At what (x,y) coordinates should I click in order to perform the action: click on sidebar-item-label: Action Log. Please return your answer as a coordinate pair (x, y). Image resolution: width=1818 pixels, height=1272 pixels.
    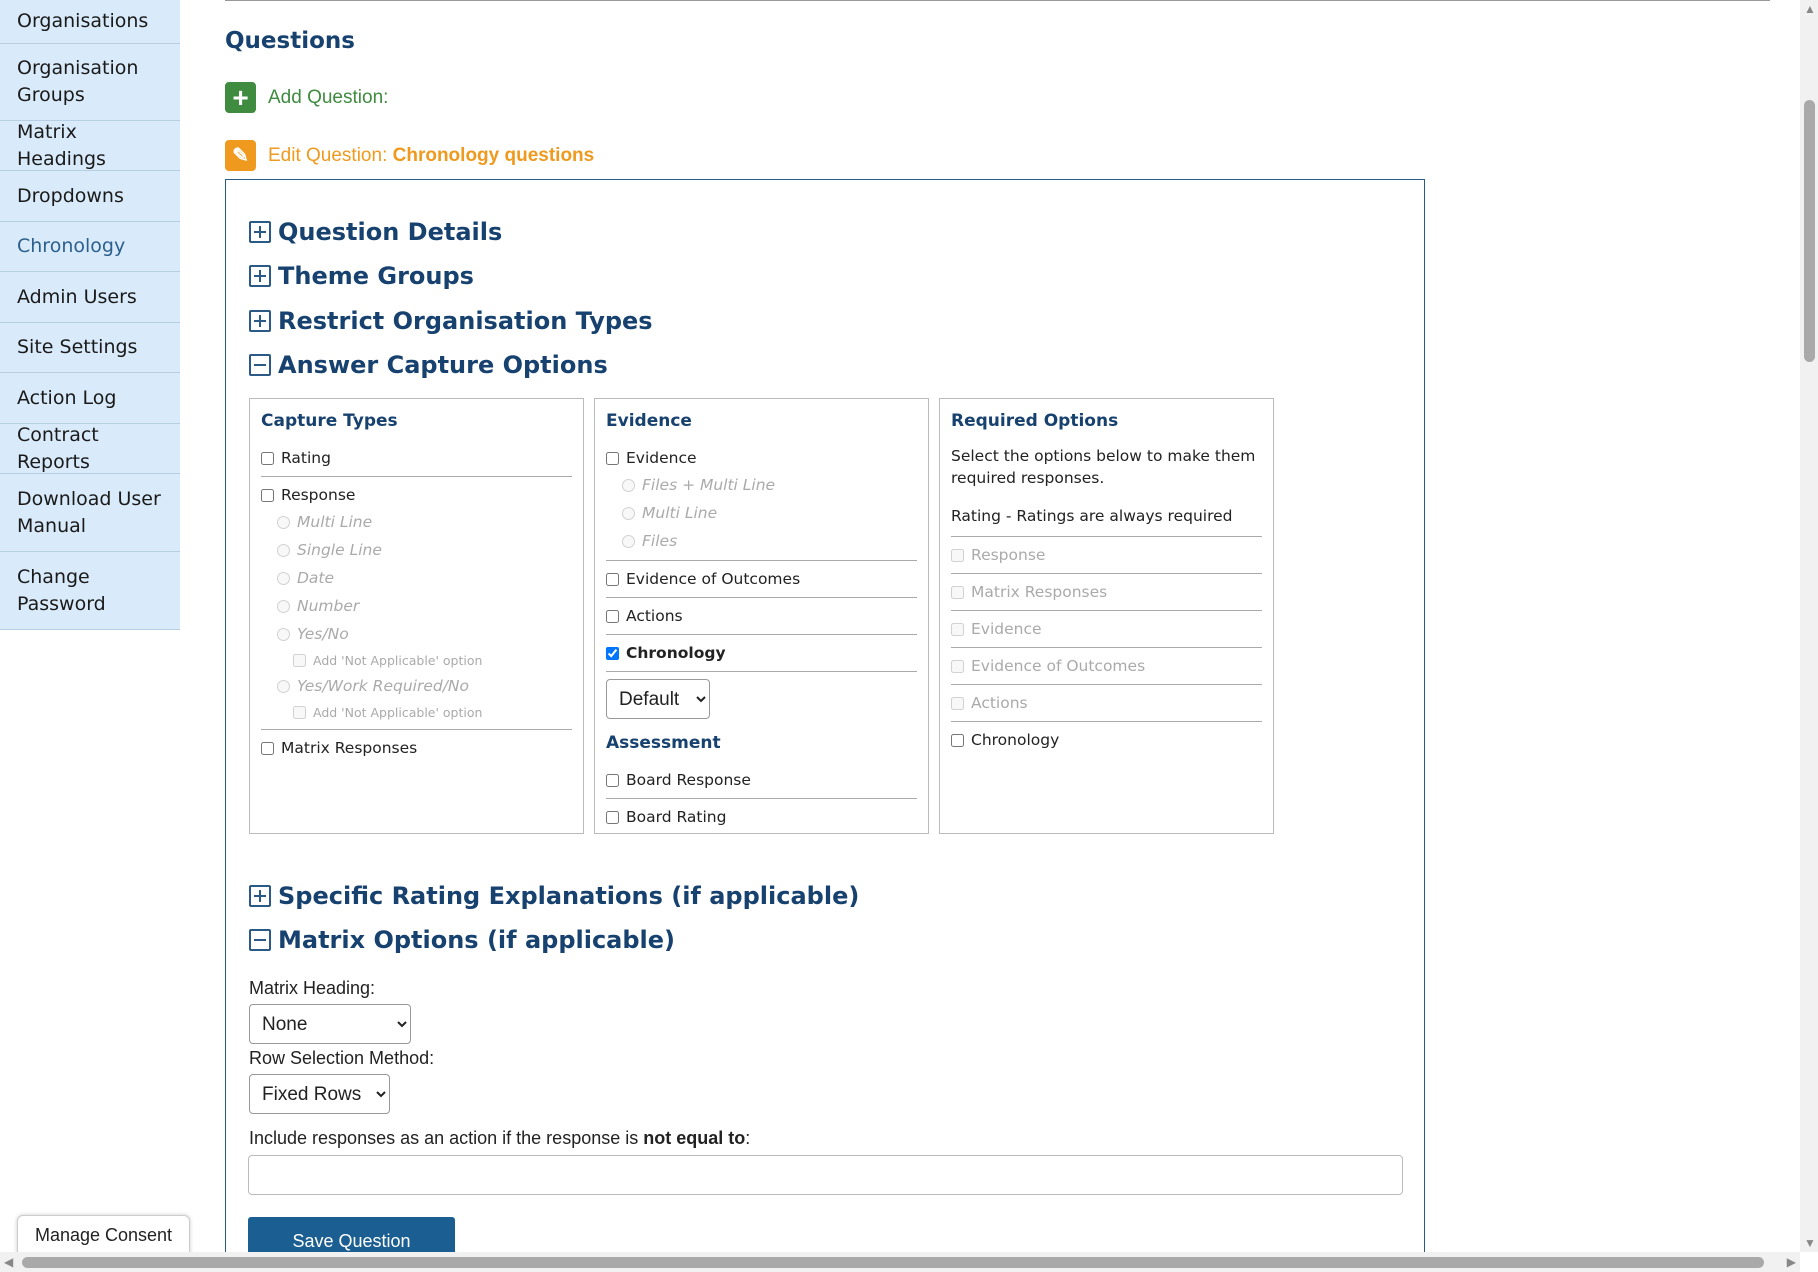
    Looking at the image, I should click on (67, 397).